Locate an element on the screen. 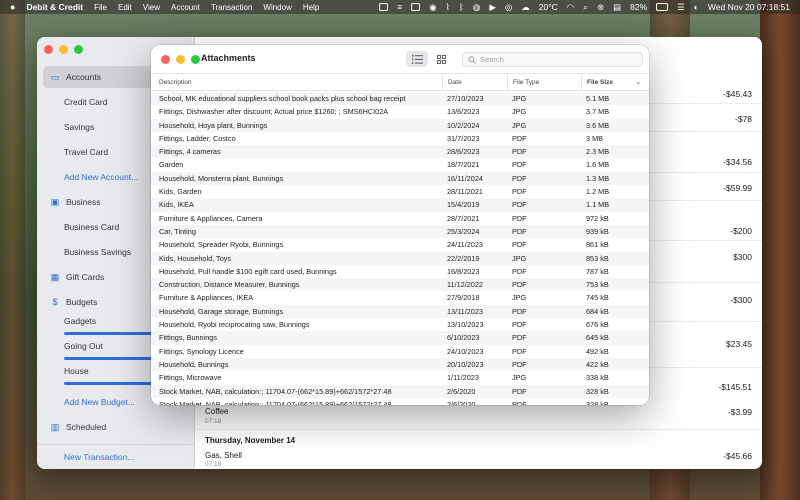  attachments-toolbar: Attachments is located at coordinates (400, 59).